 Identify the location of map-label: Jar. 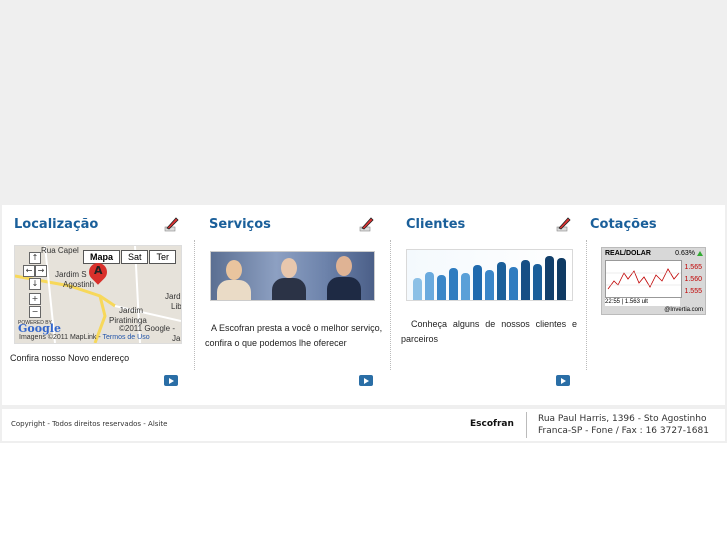
(176, 338).